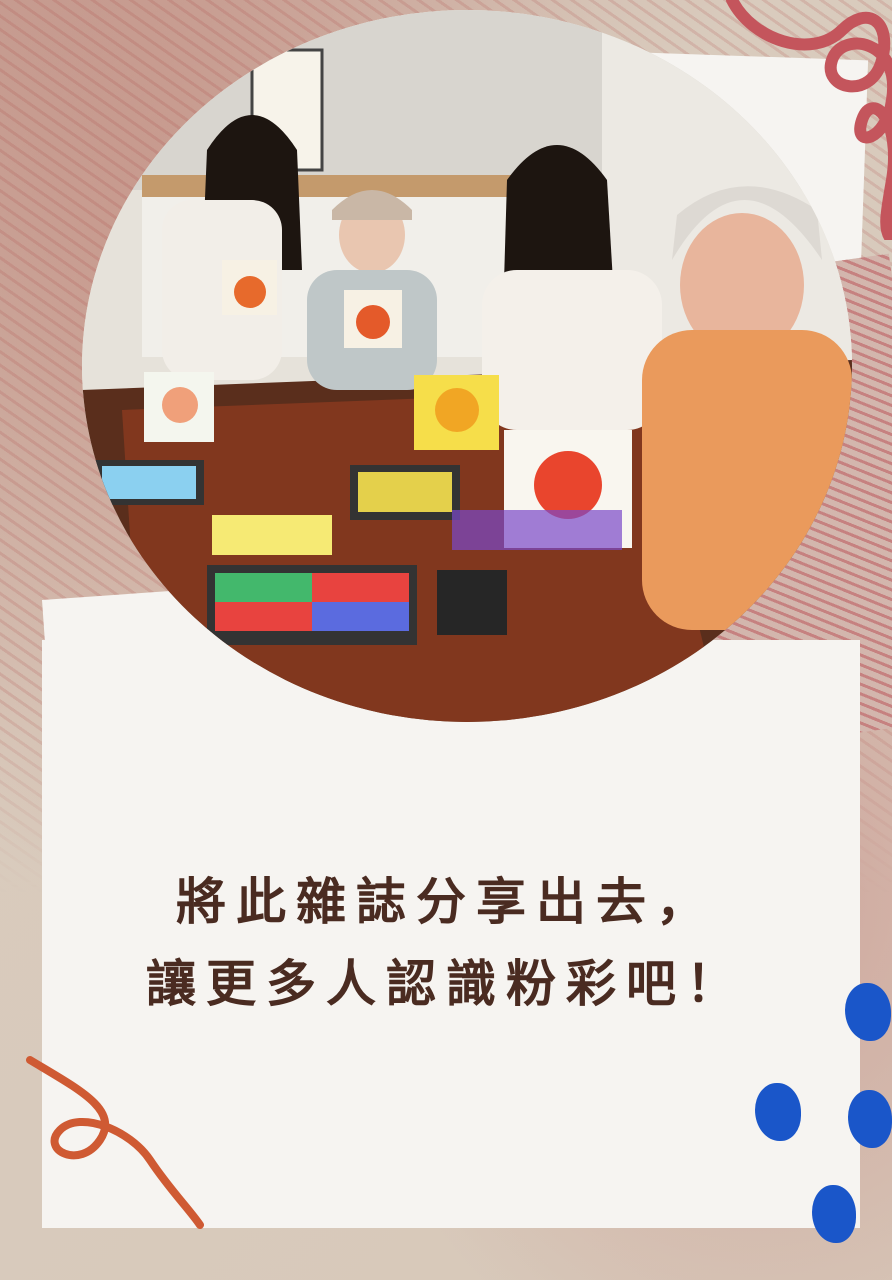  What do you see at coordinates (115, 1142) in the screenshot?
I see `orange-squiggle-icon` at bounding box center [115, 1142].